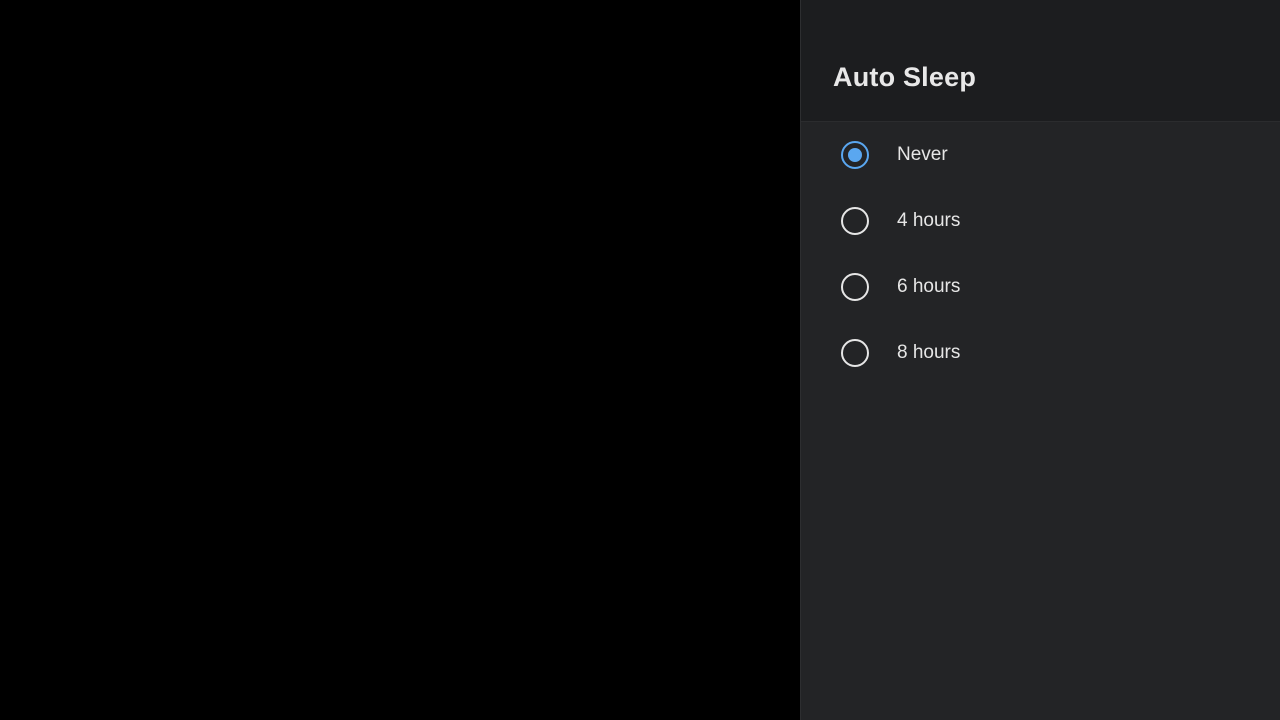  I want to click on panel-title: Auto Sleep, so click(905, 77).